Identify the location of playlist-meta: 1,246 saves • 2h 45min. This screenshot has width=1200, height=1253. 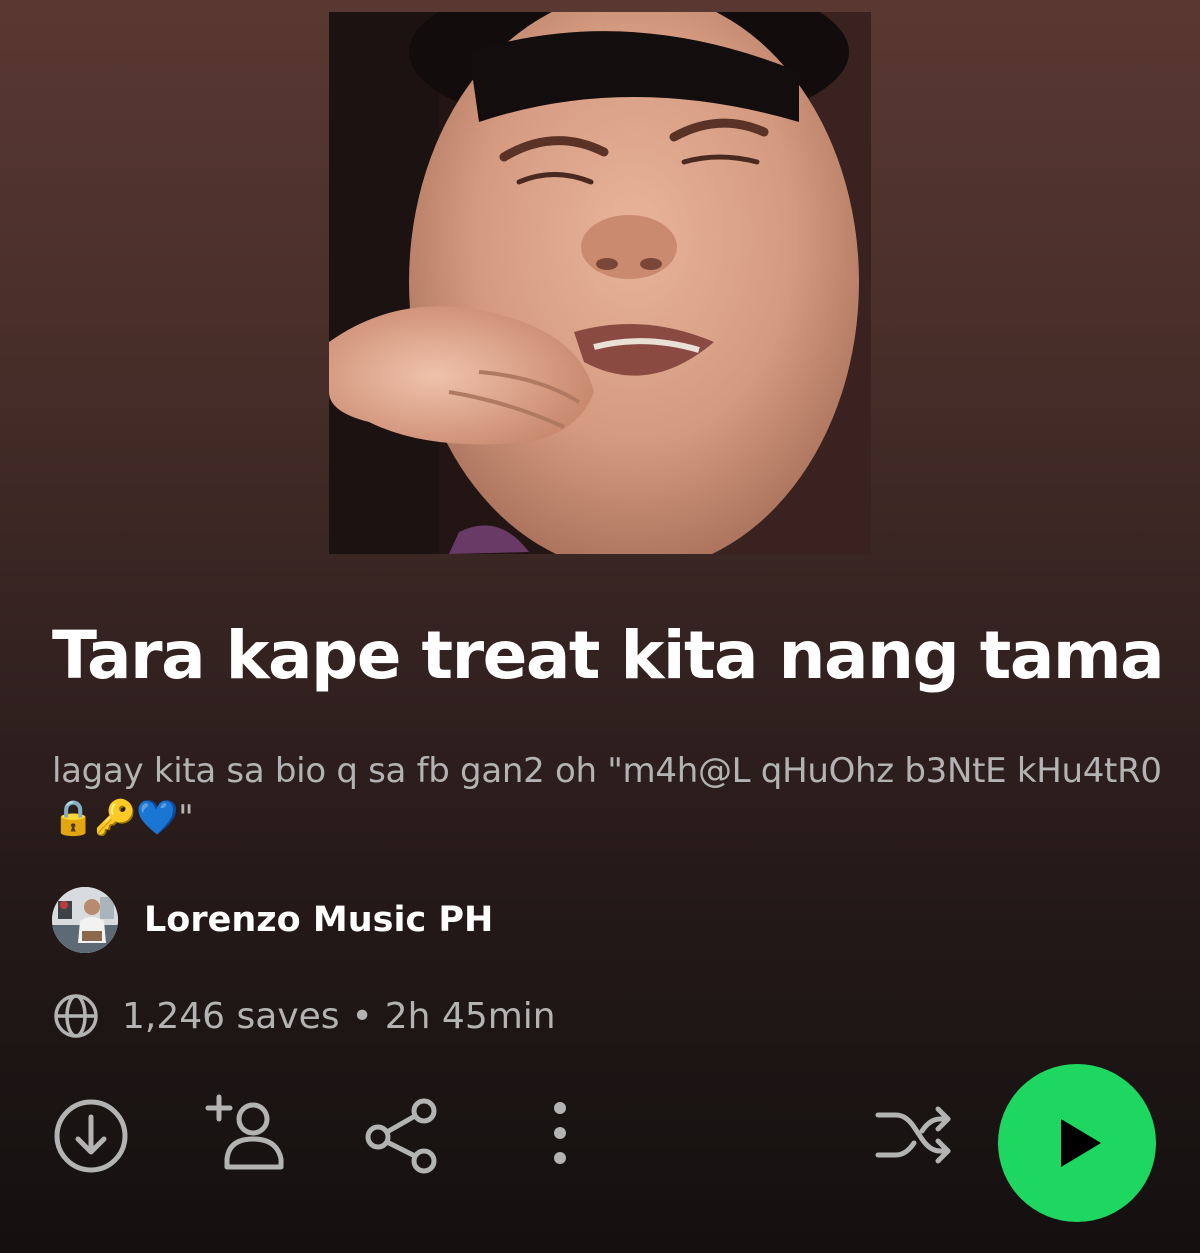
(304, 1016).